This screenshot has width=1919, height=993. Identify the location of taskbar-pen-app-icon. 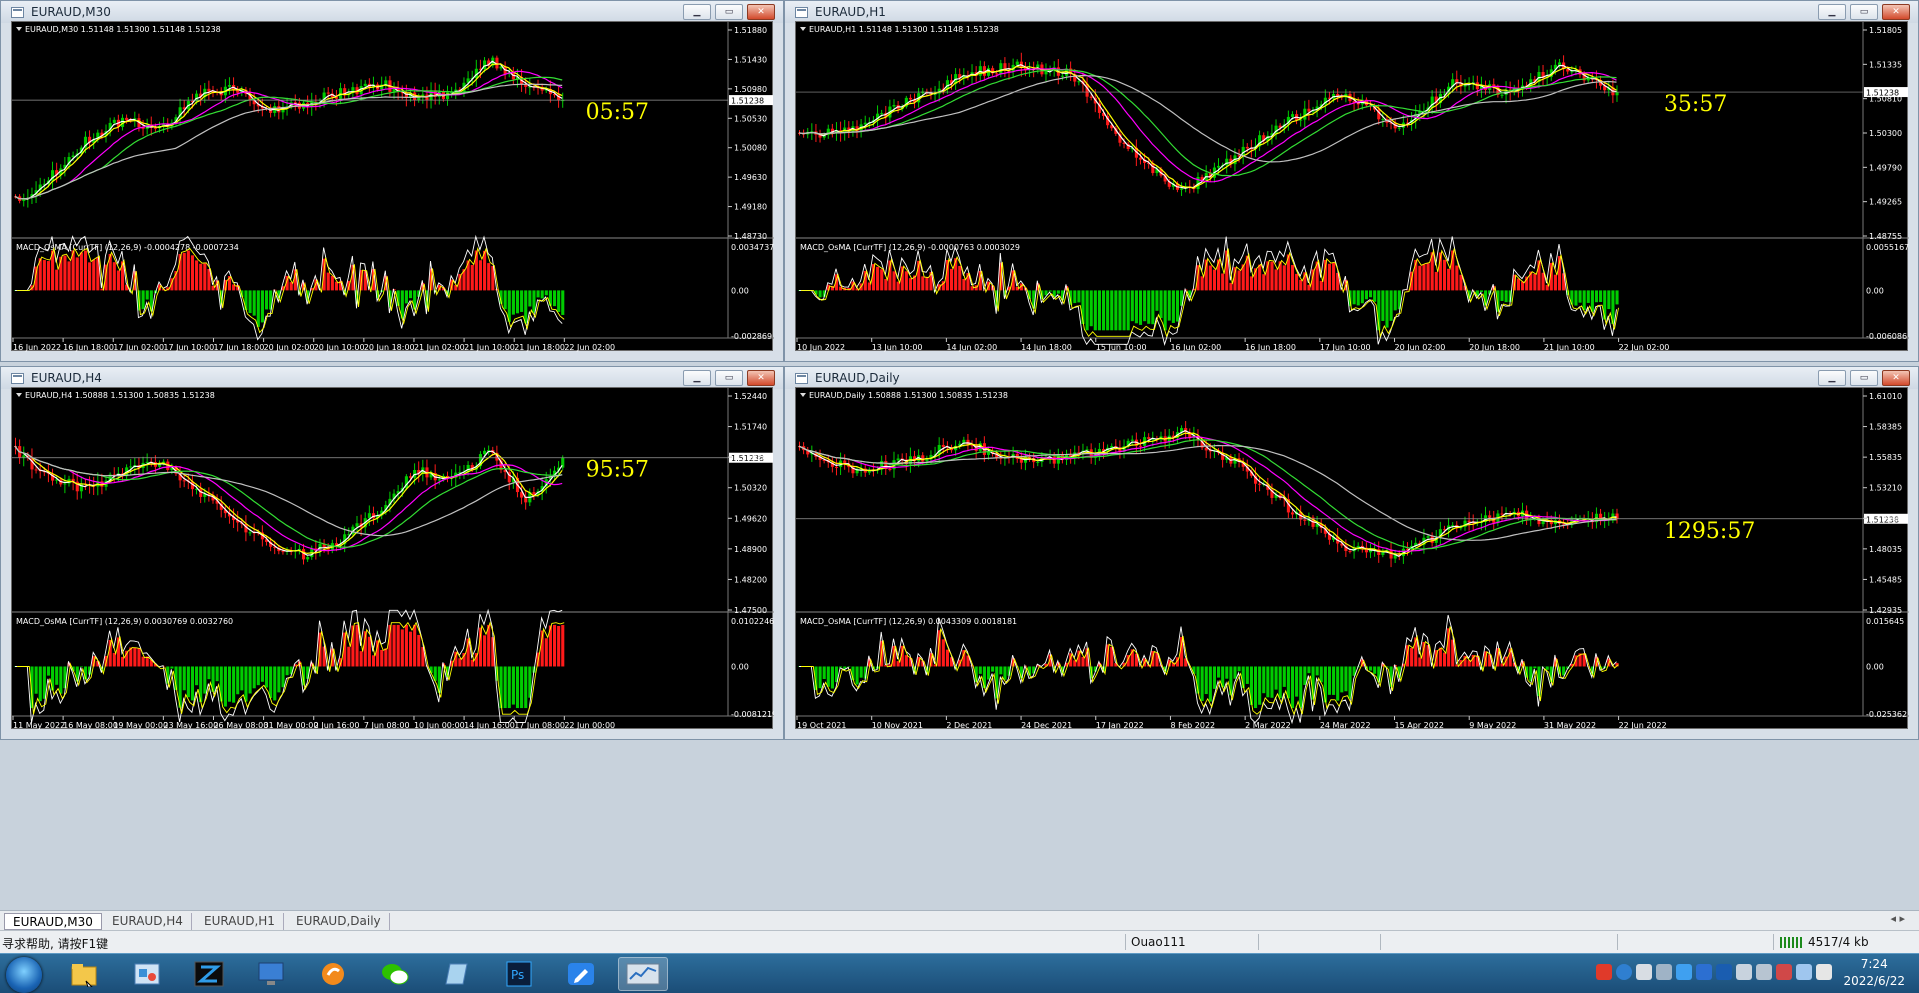
(581, 974).